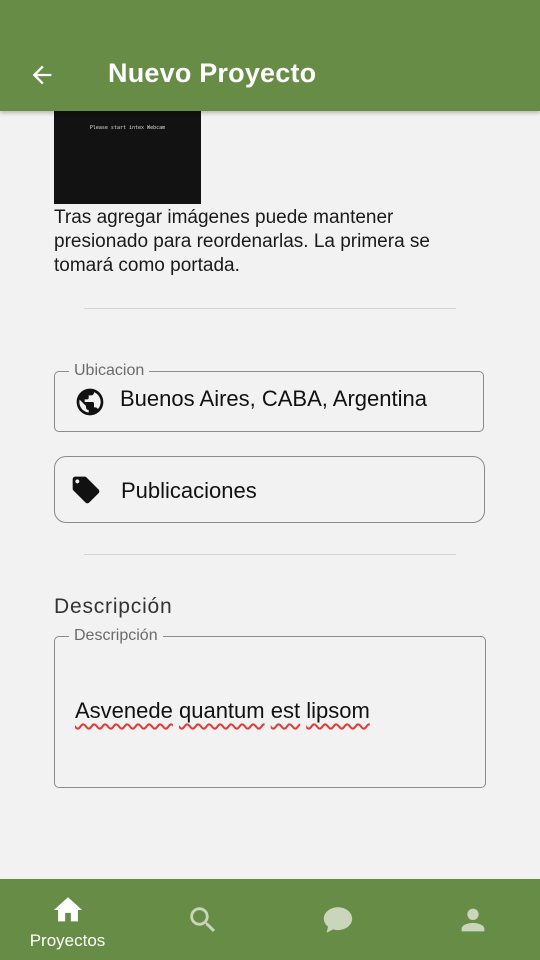 Image resolution: width=540 pixels, height=960 pixels. Describe the element at coordinates (109, 371) in the screenshot. I see `location-field-label: Ubicacion` at that location.